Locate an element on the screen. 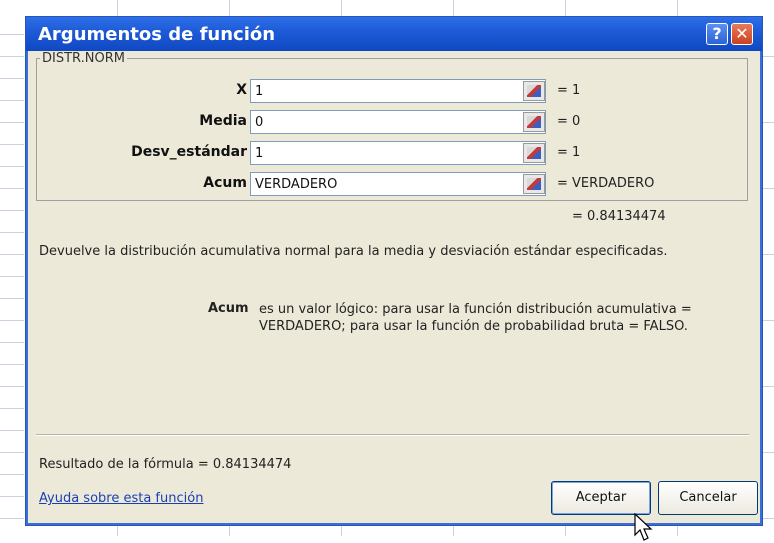 This screenshot has width=774, height=543. arg-input-x: 1 is located at coordinates (398, 91).